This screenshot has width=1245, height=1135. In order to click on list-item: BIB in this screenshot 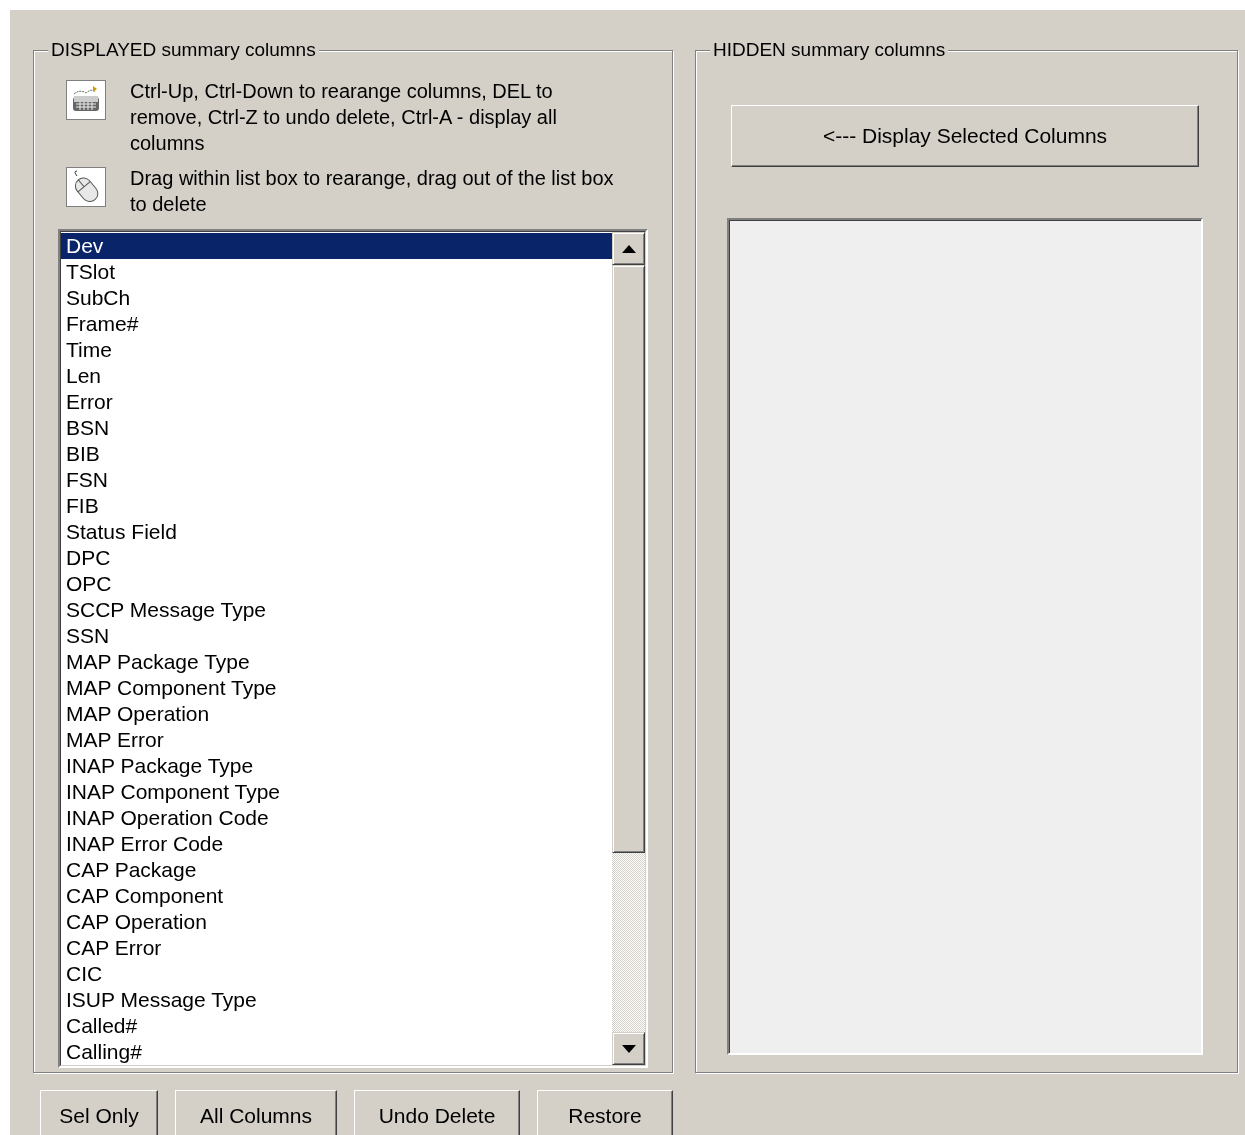, I will do `click(336, 454)`.